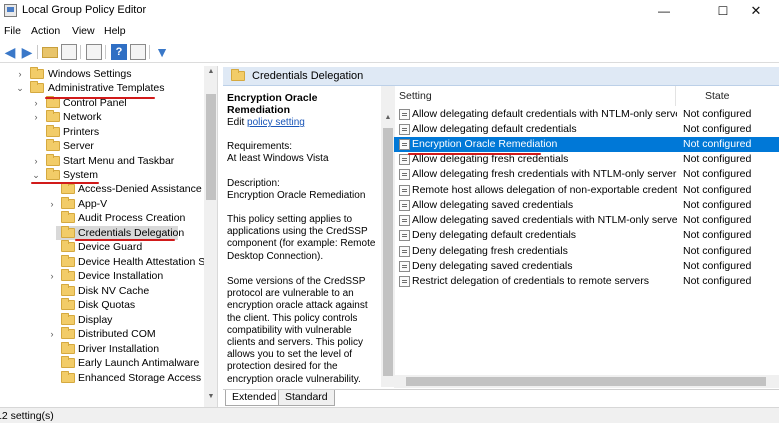 The image size is (779, 423). Describe the element at coordinates (81, 175) in the screenshot. I see `tree-item-label: System` at that location.